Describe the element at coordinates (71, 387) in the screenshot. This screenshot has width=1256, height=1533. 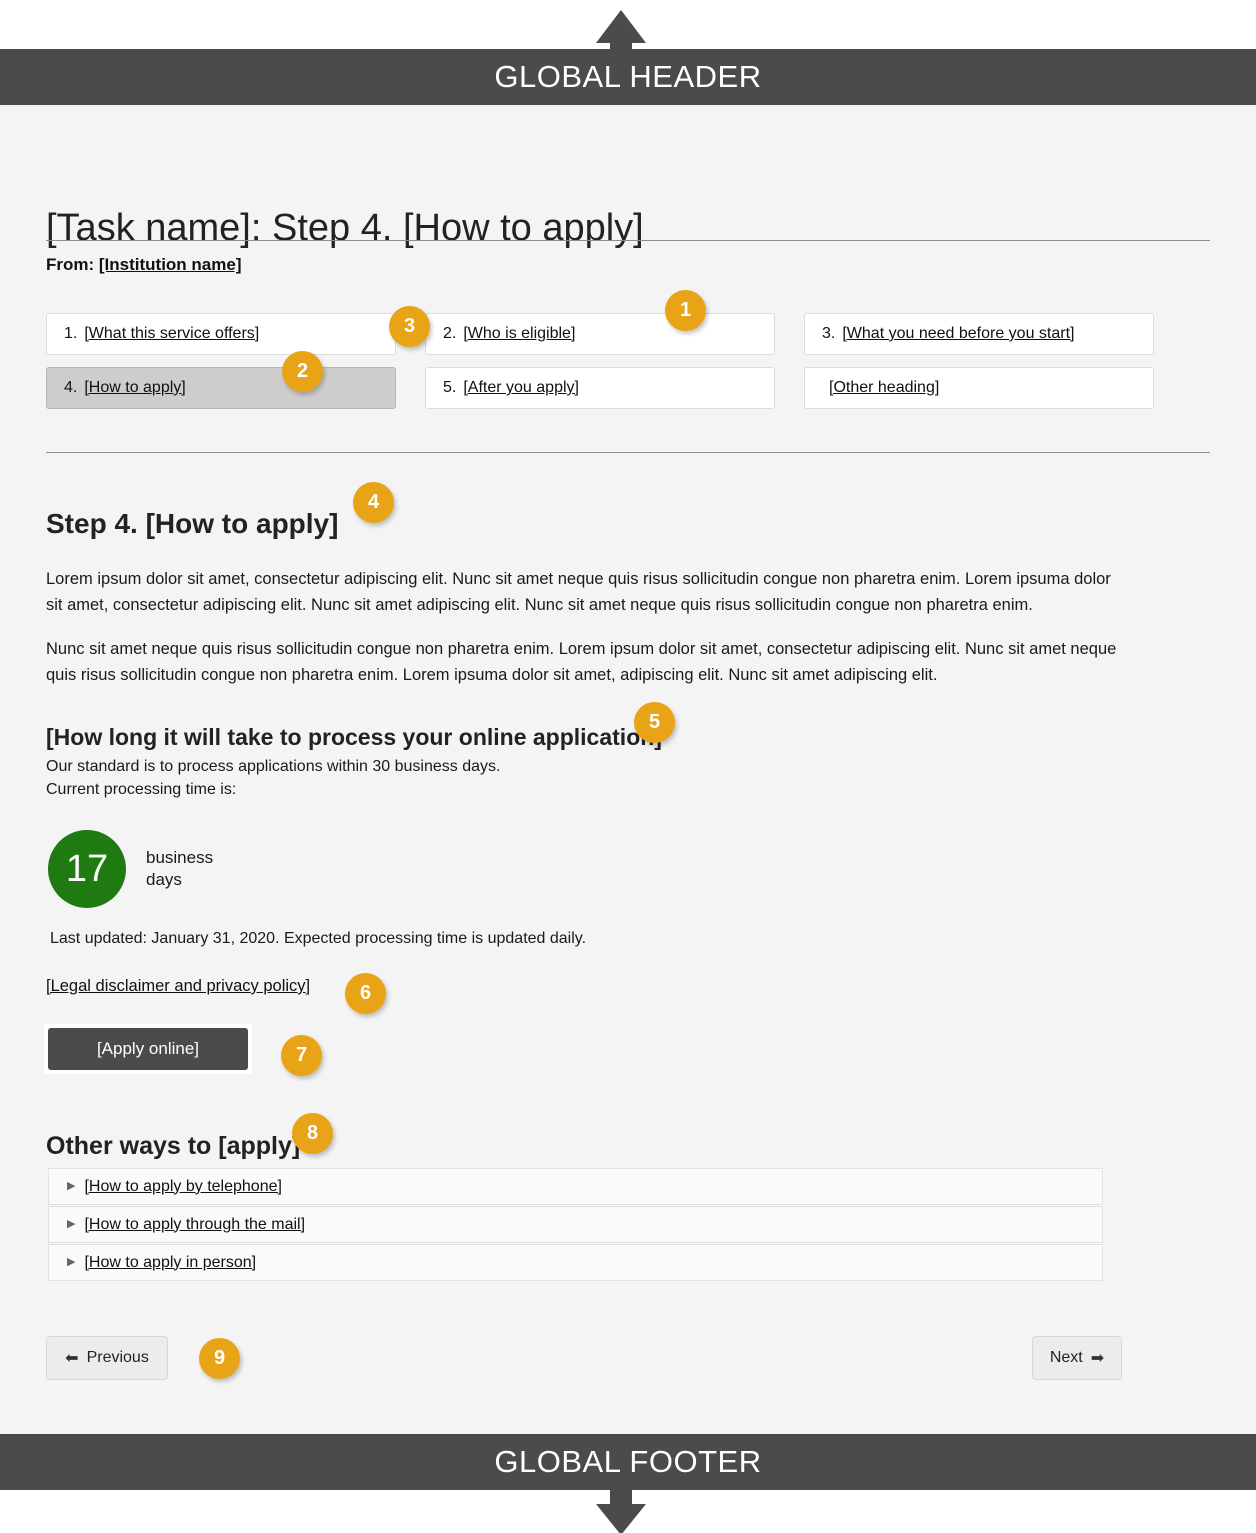
I see `step-nav-tile-4-number: 4.` at that location.